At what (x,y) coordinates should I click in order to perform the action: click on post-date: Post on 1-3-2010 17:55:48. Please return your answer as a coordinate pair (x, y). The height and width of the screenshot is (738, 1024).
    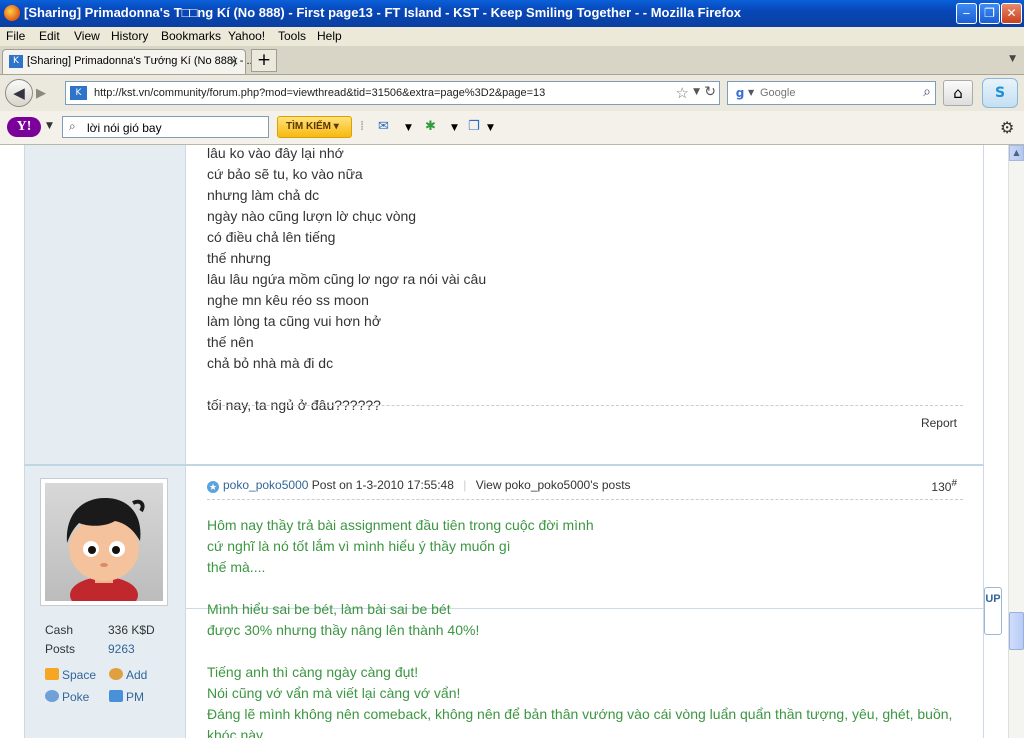
    Looking at the image, I should click on (382, 485).